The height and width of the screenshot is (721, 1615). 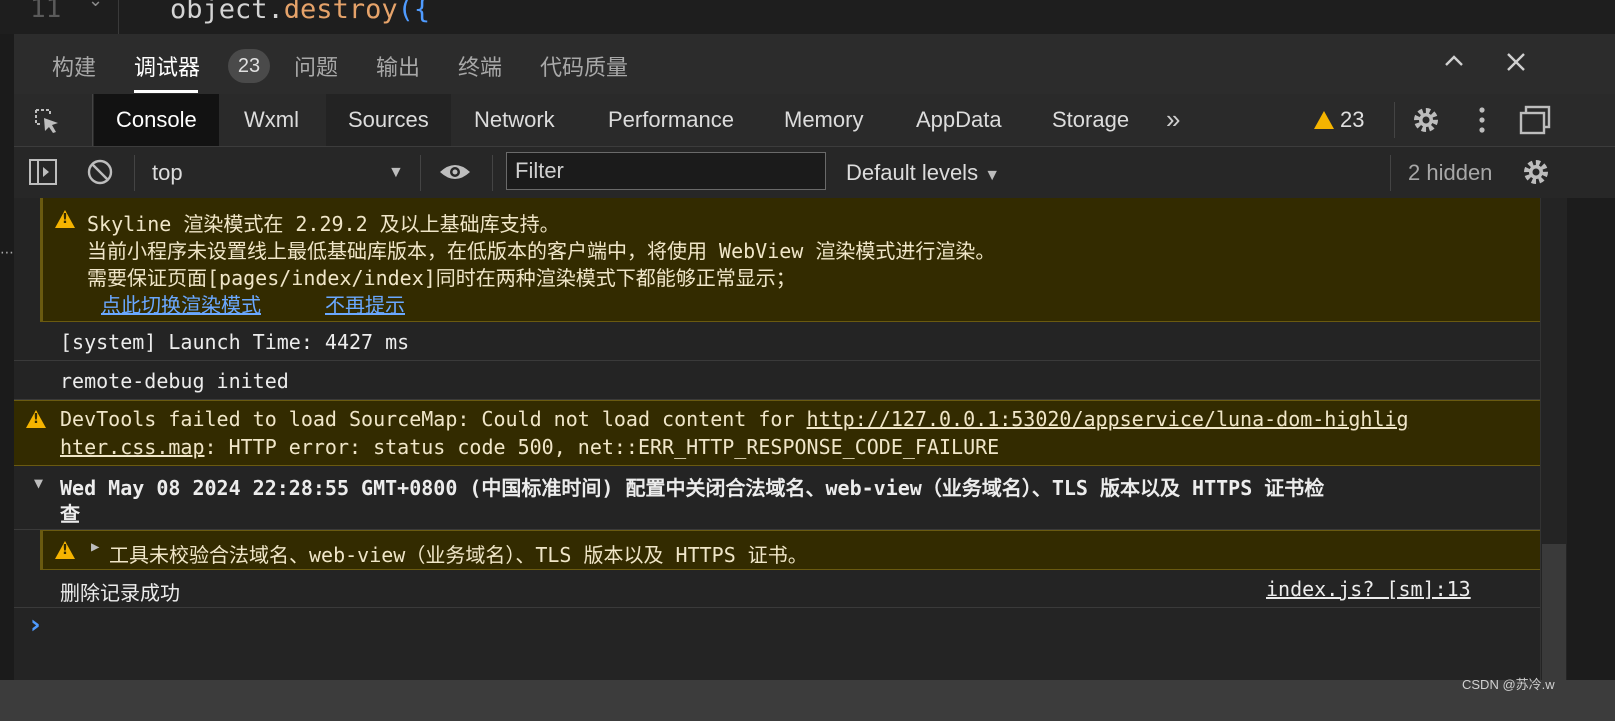 I want to click on group-title: 查, so click(x=70, y=514).